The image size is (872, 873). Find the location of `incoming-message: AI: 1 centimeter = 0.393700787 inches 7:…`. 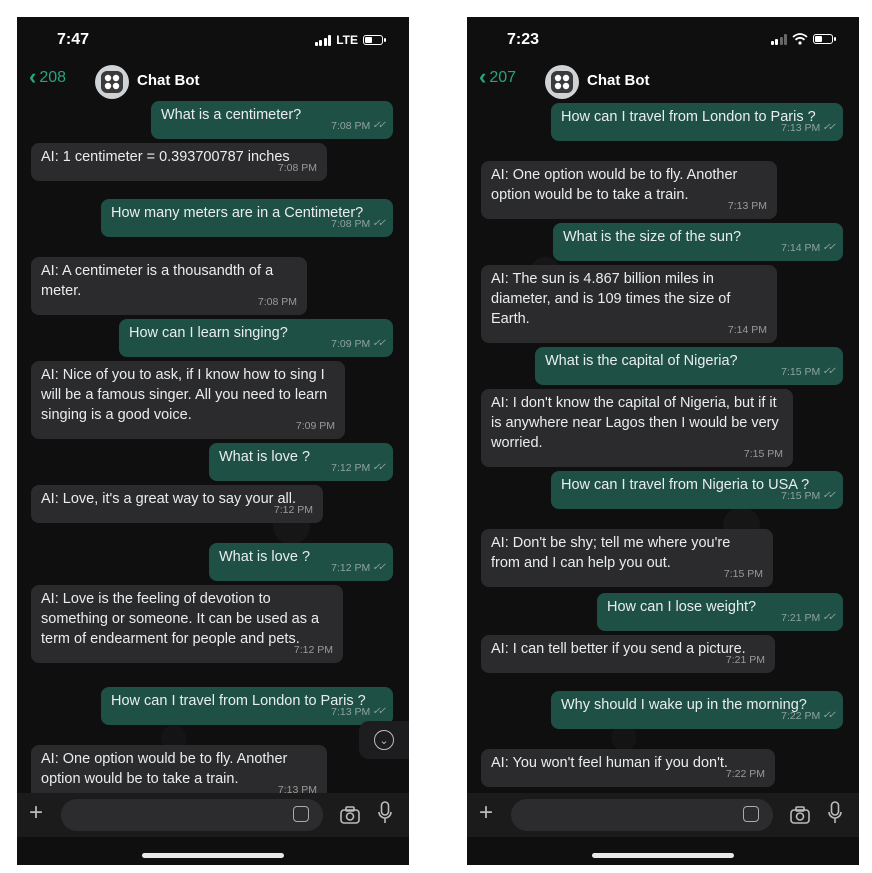

incoming-message: AI: 1 centimeter = 0.393700787 inches 7:… is located at coordinates (179, 162).